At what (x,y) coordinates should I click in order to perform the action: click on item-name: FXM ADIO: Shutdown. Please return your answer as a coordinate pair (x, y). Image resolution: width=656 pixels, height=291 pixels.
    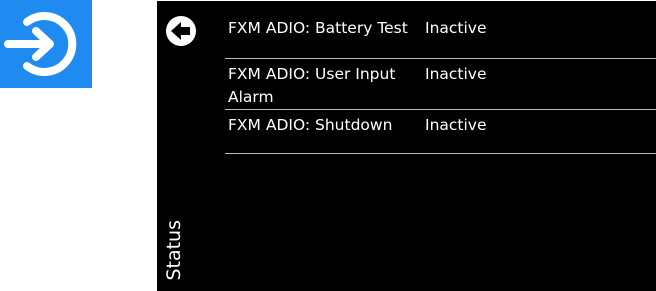
    Looking at the image, I should click on (310, 125).